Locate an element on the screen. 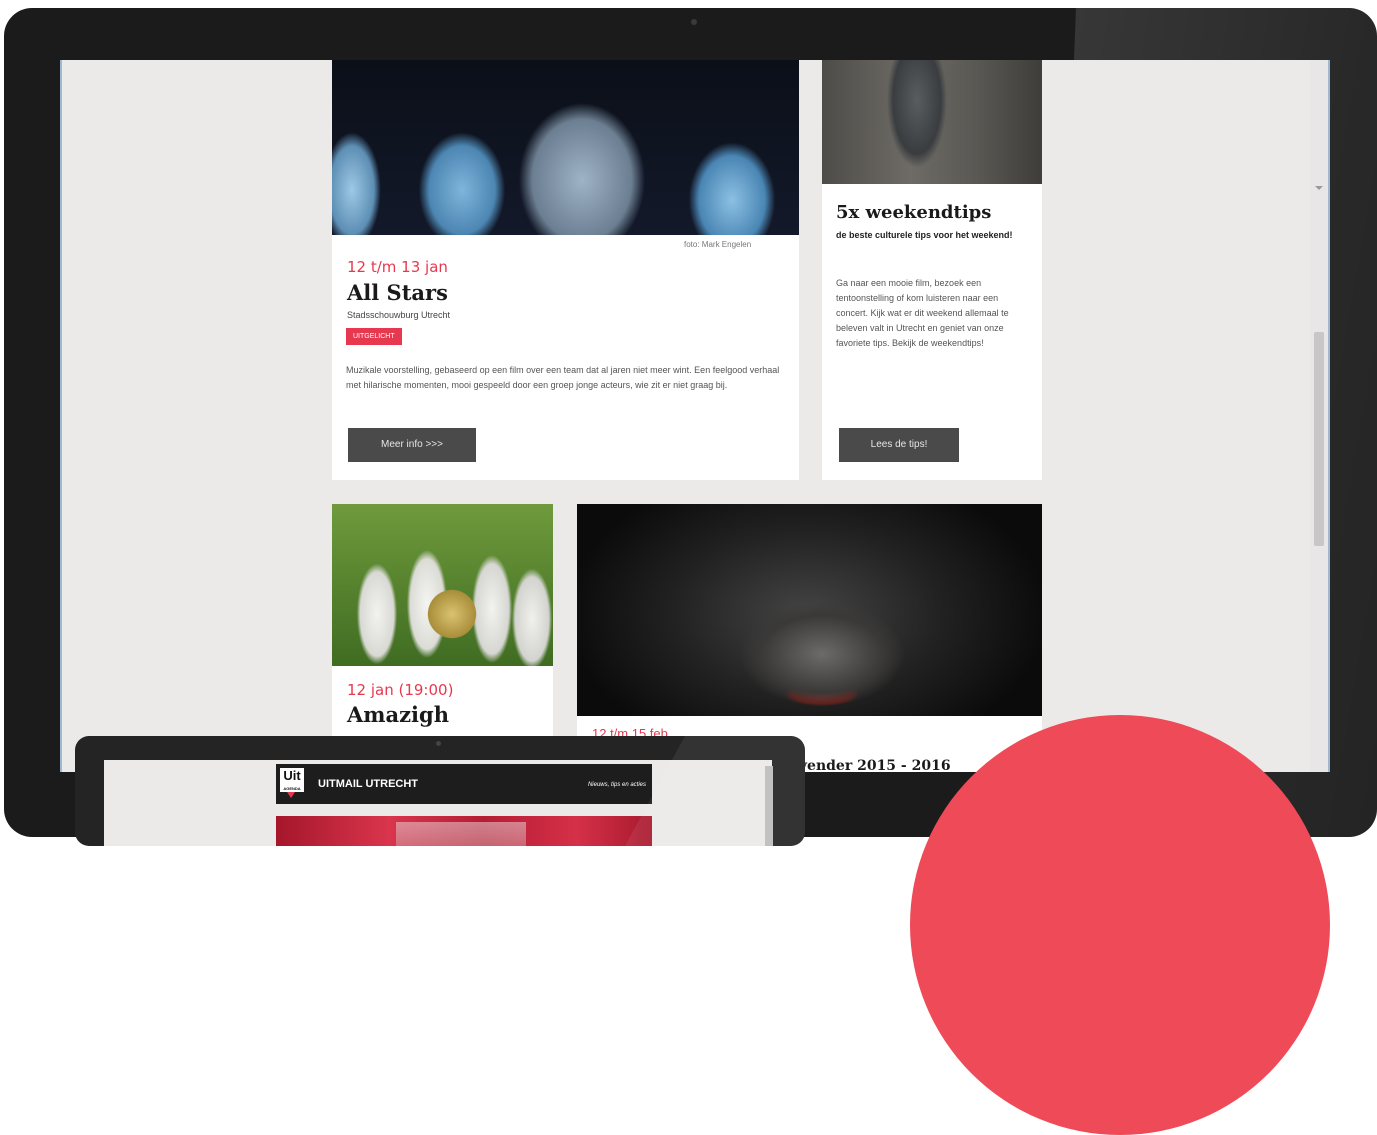 Image resolution: width=1377 pixels, height=1135 pixels. uitmail-hero-image is located at coordinates (464, 831).